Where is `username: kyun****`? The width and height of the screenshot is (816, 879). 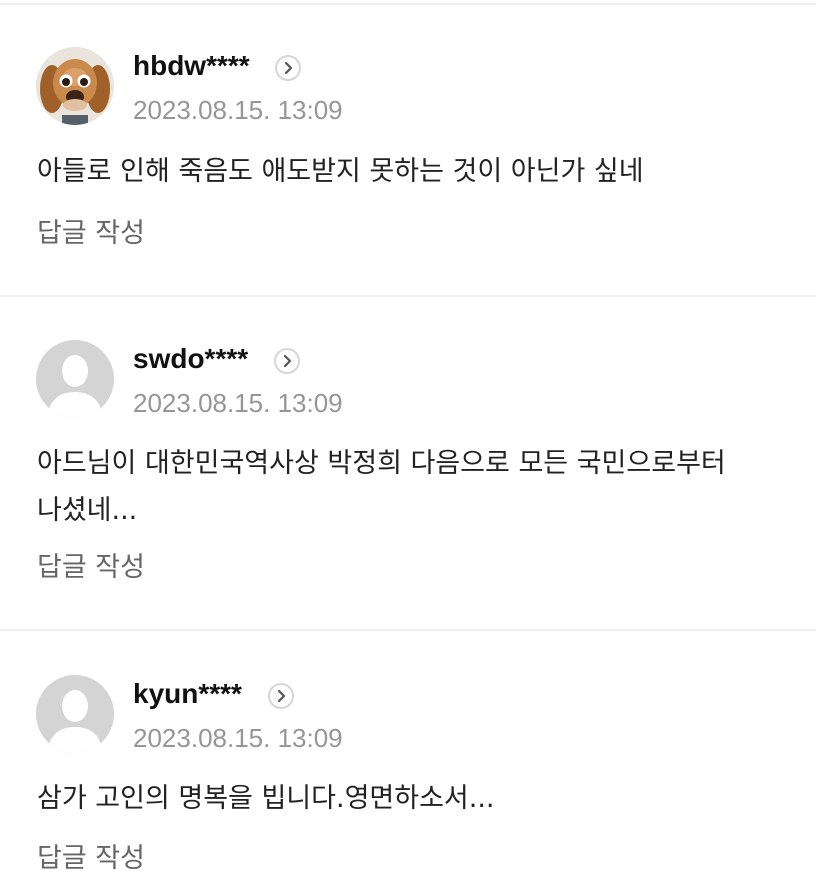
username: kyun**** is located at coordinates (187, 694).